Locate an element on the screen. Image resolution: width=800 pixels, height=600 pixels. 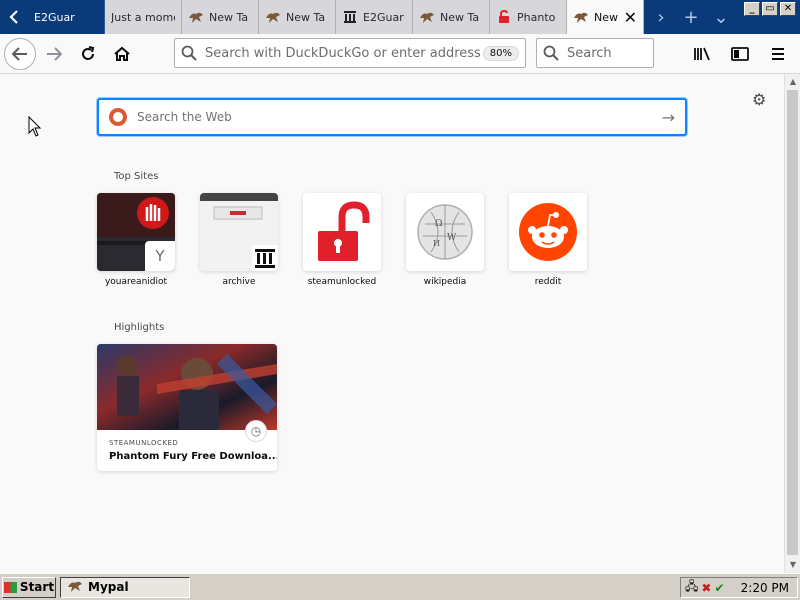
back-button is located at coordinates (20, 53).